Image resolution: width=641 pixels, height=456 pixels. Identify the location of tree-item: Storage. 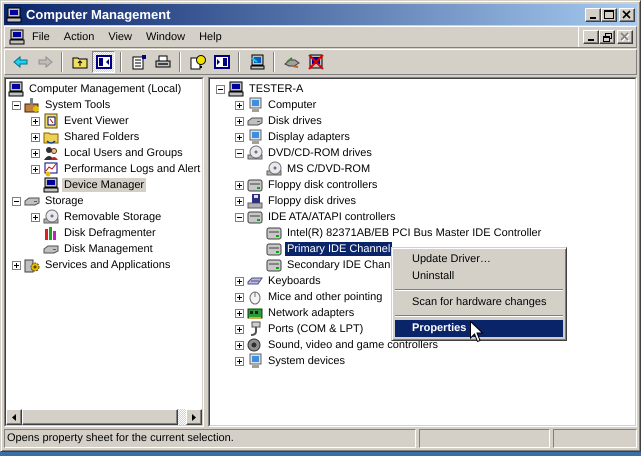
(64, 201).